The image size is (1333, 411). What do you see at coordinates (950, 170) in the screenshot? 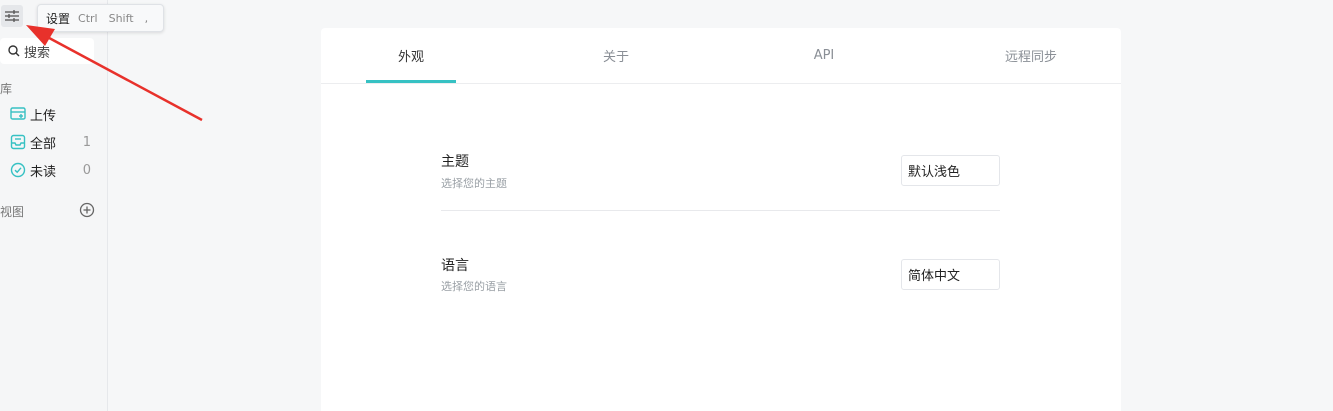
I see `theme-select: 默认浅色` at bounding box center [950, 170].